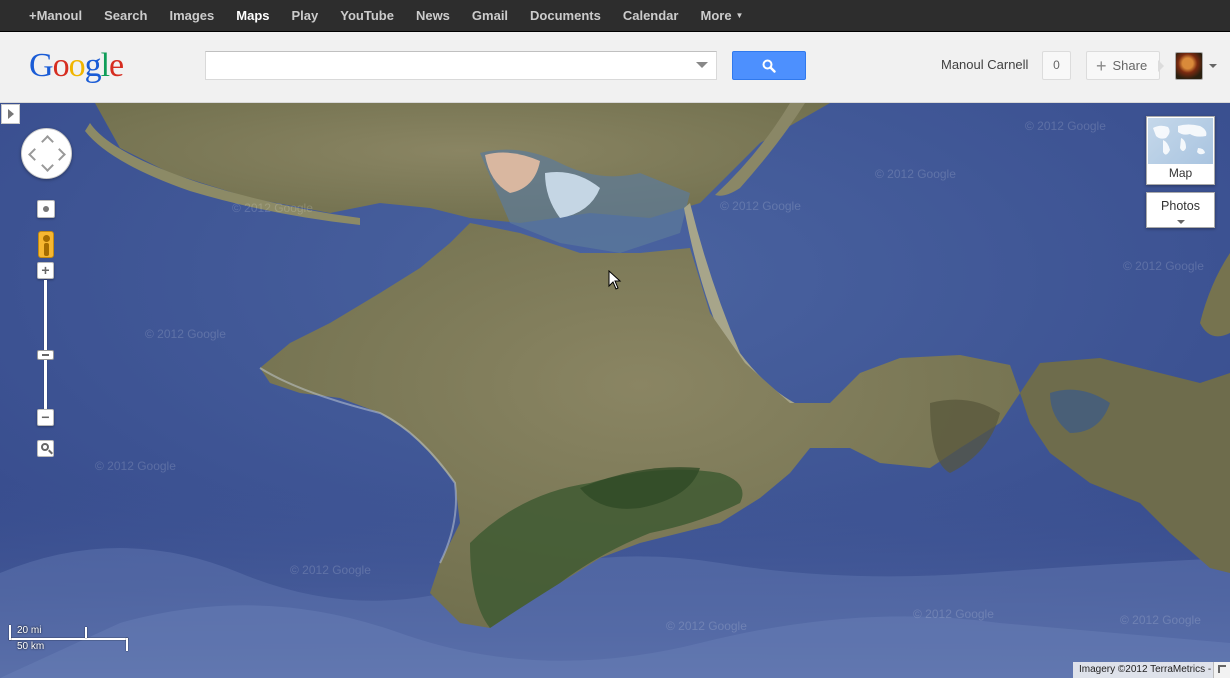  I want to click on logo-letter: G, so click(41, 65).